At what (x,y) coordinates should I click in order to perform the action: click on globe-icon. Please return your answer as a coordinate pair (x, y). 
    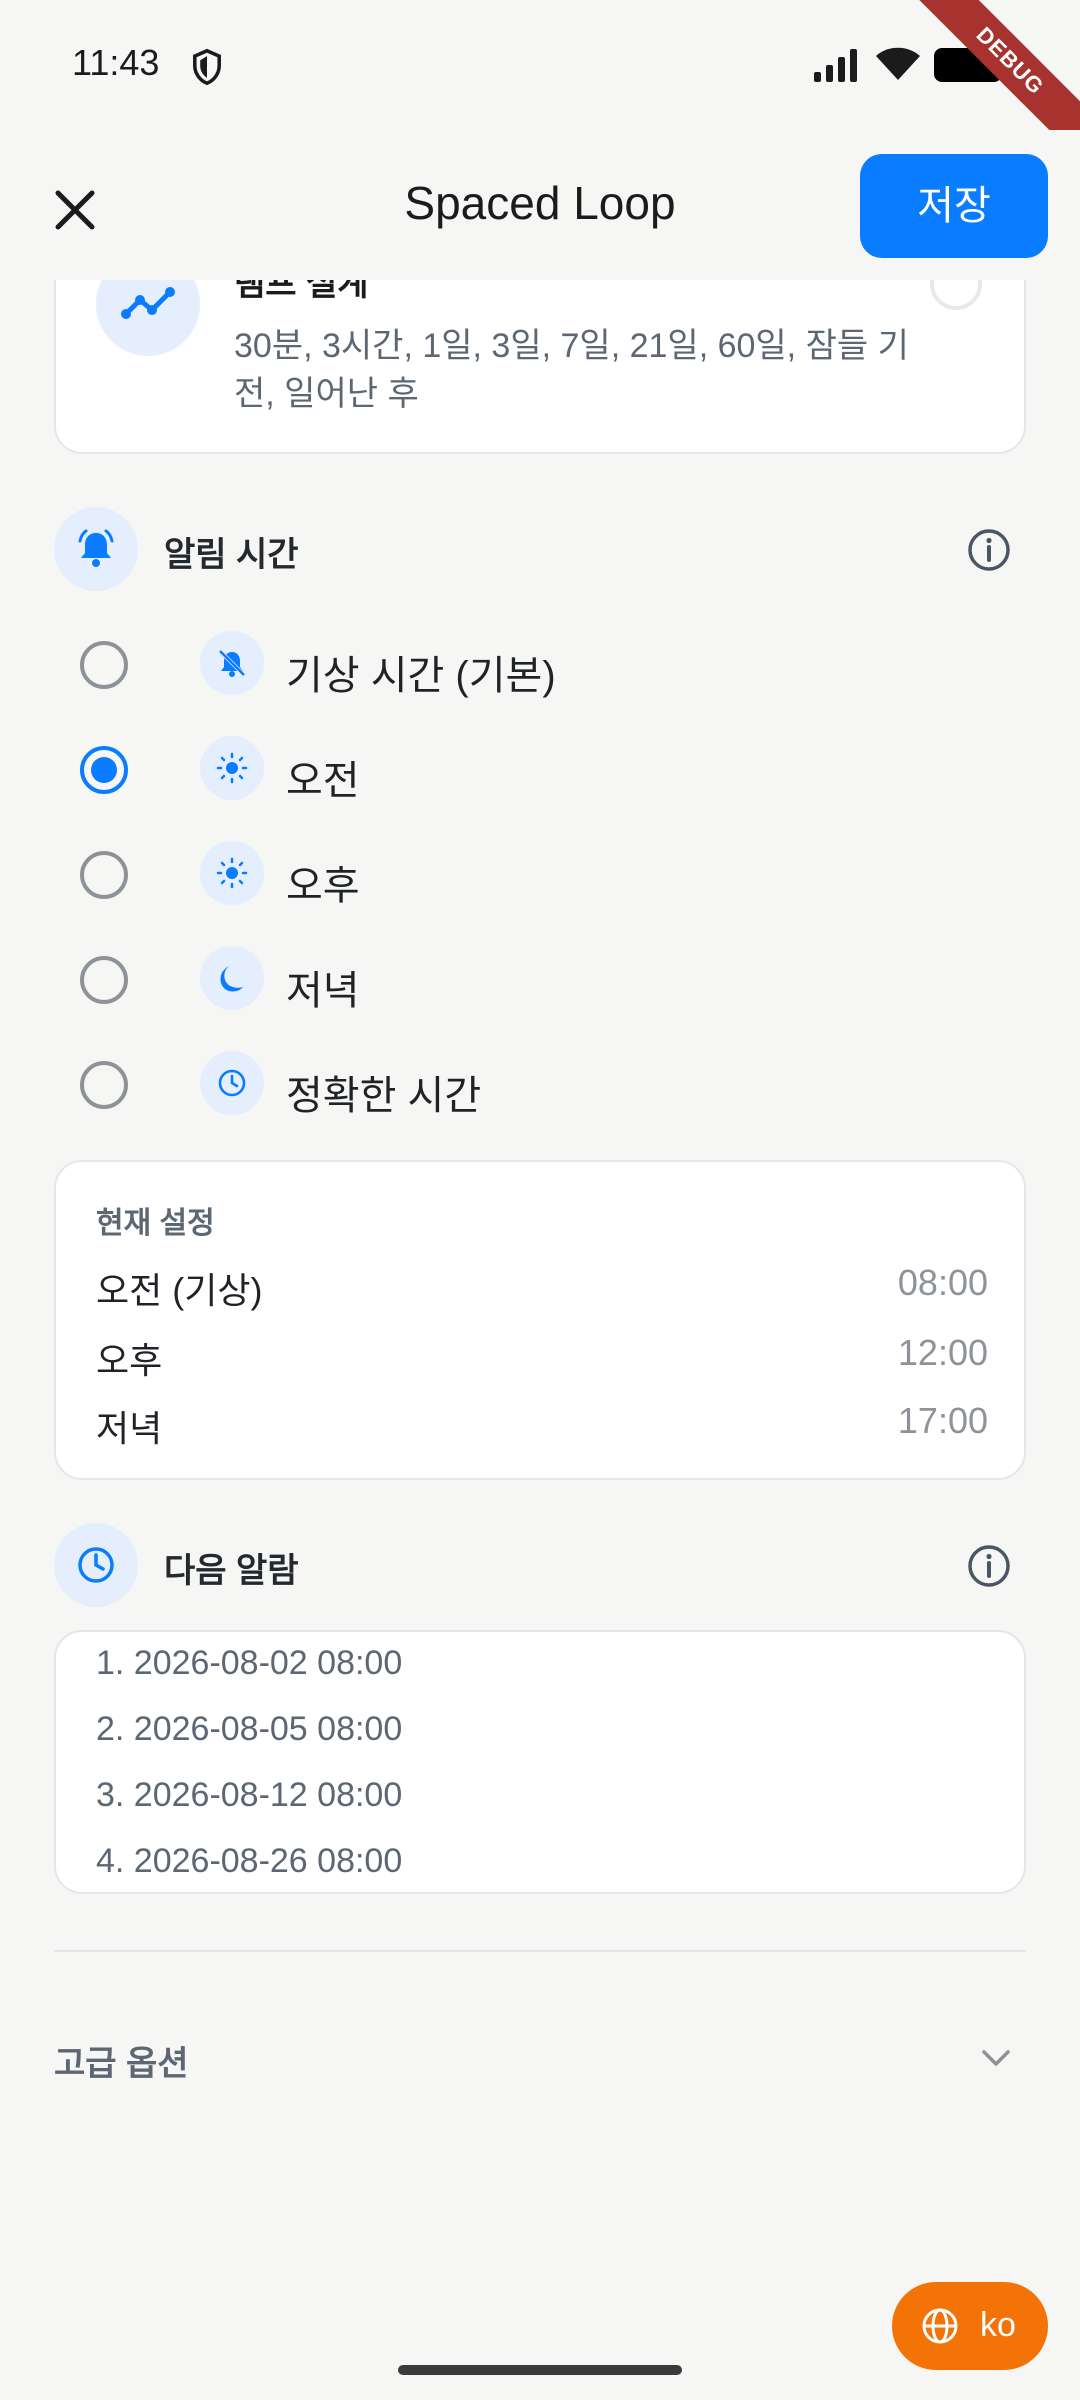
    Looking at the image, I should click on (940, 2326).